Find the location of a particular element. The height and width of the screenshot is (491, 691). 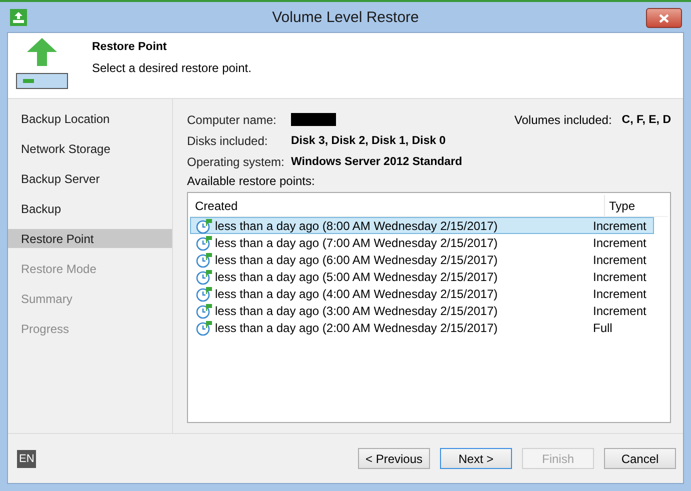

window-title: Volume Level Restore is located at coordinates (345, 17).